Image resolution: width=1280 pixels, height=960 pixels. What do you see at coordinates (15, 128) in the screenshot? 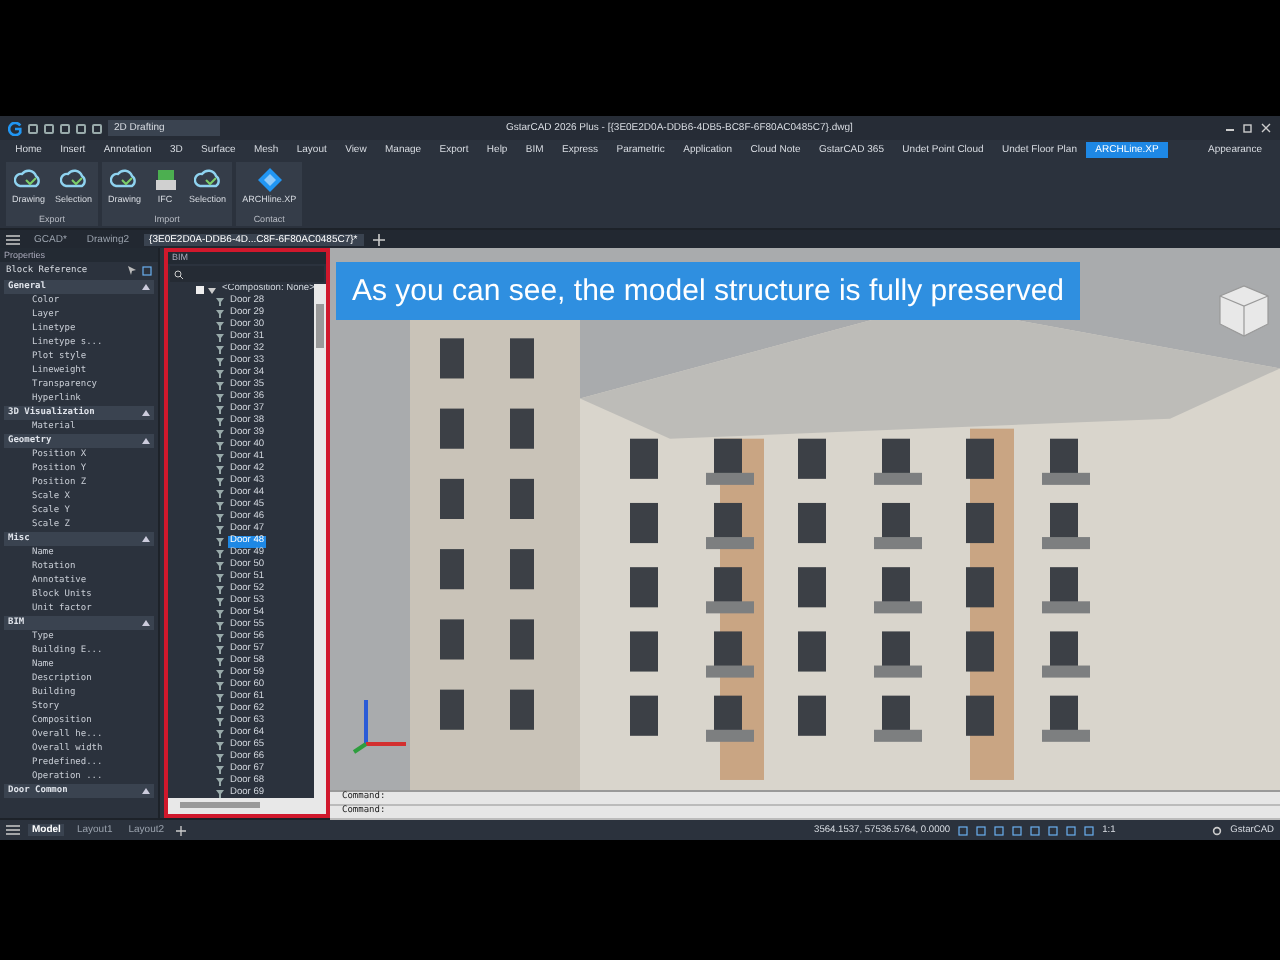
I see `app-logo-icon` at bounding box center [15, 128].